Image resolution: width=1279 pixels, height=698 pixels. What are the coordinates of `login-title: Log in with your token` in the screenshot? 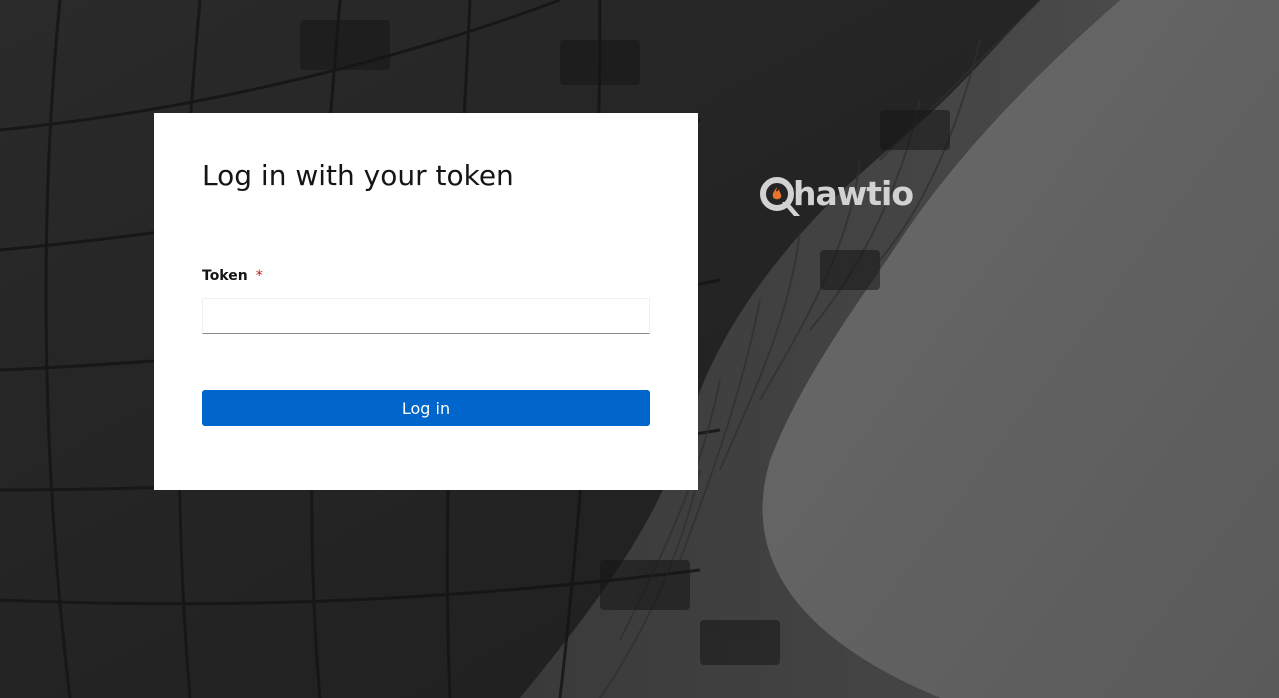 It's located at (358, 175).